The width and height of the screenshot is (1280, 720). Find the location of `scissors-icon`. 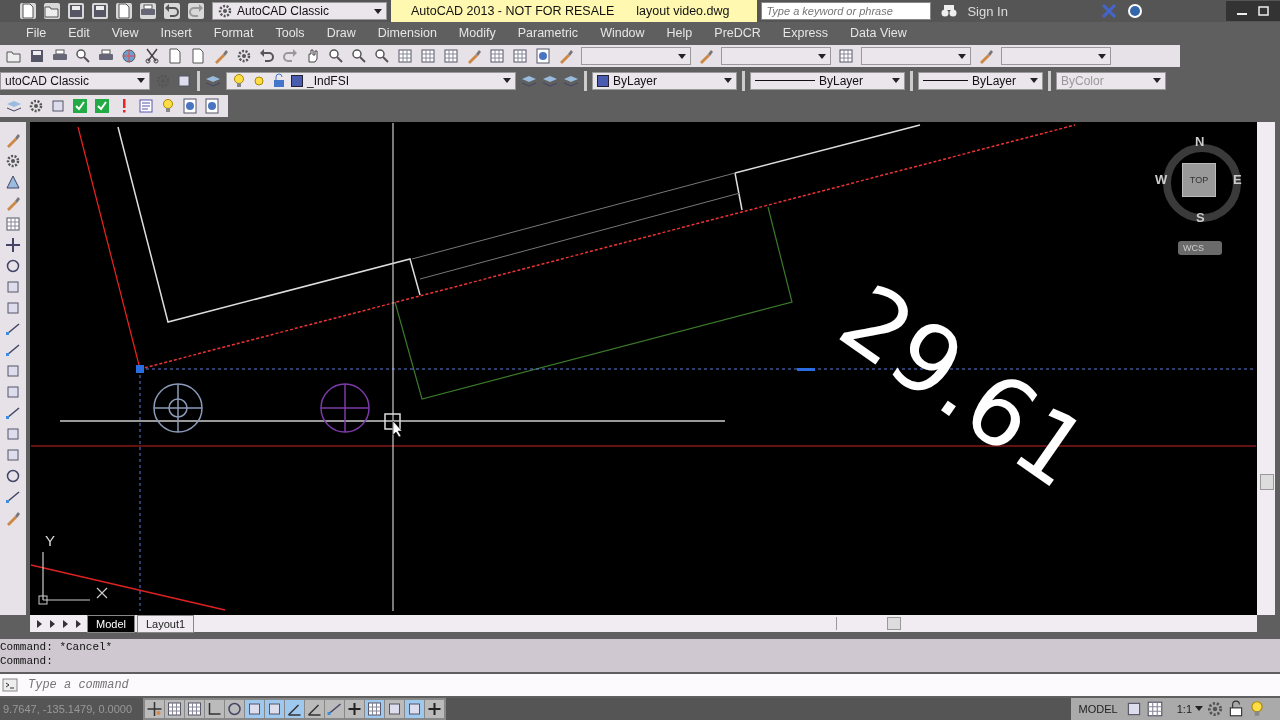

scissors-icon is located at coordinates (152, 56).